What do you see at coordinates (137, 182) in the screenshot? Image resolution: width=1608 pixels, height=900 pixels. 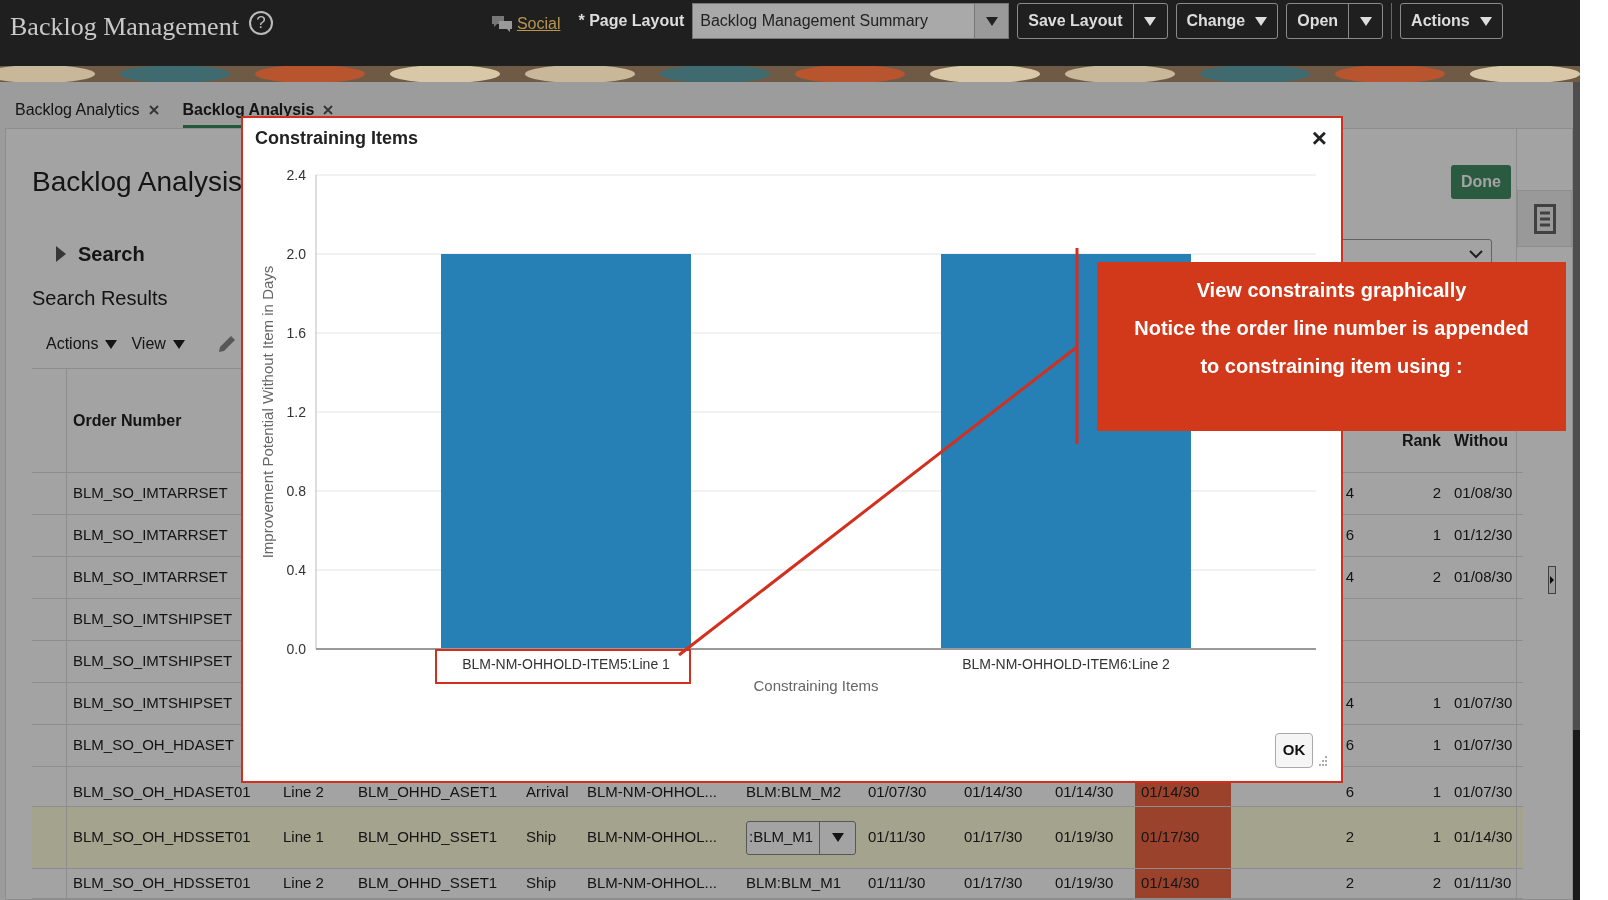 I see `page-title: Backlog Analysis` at bounding box center [137, 182].